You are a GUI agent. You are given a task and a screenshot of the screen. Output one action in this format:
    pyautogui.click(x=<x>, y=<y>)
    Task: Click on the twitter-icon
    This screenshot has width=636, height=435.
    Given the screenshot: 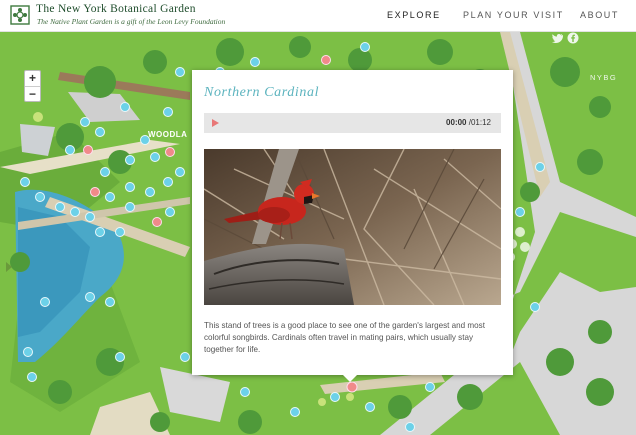 What is the action you would take?
    pyautogui.click(x=558, y=38)
    